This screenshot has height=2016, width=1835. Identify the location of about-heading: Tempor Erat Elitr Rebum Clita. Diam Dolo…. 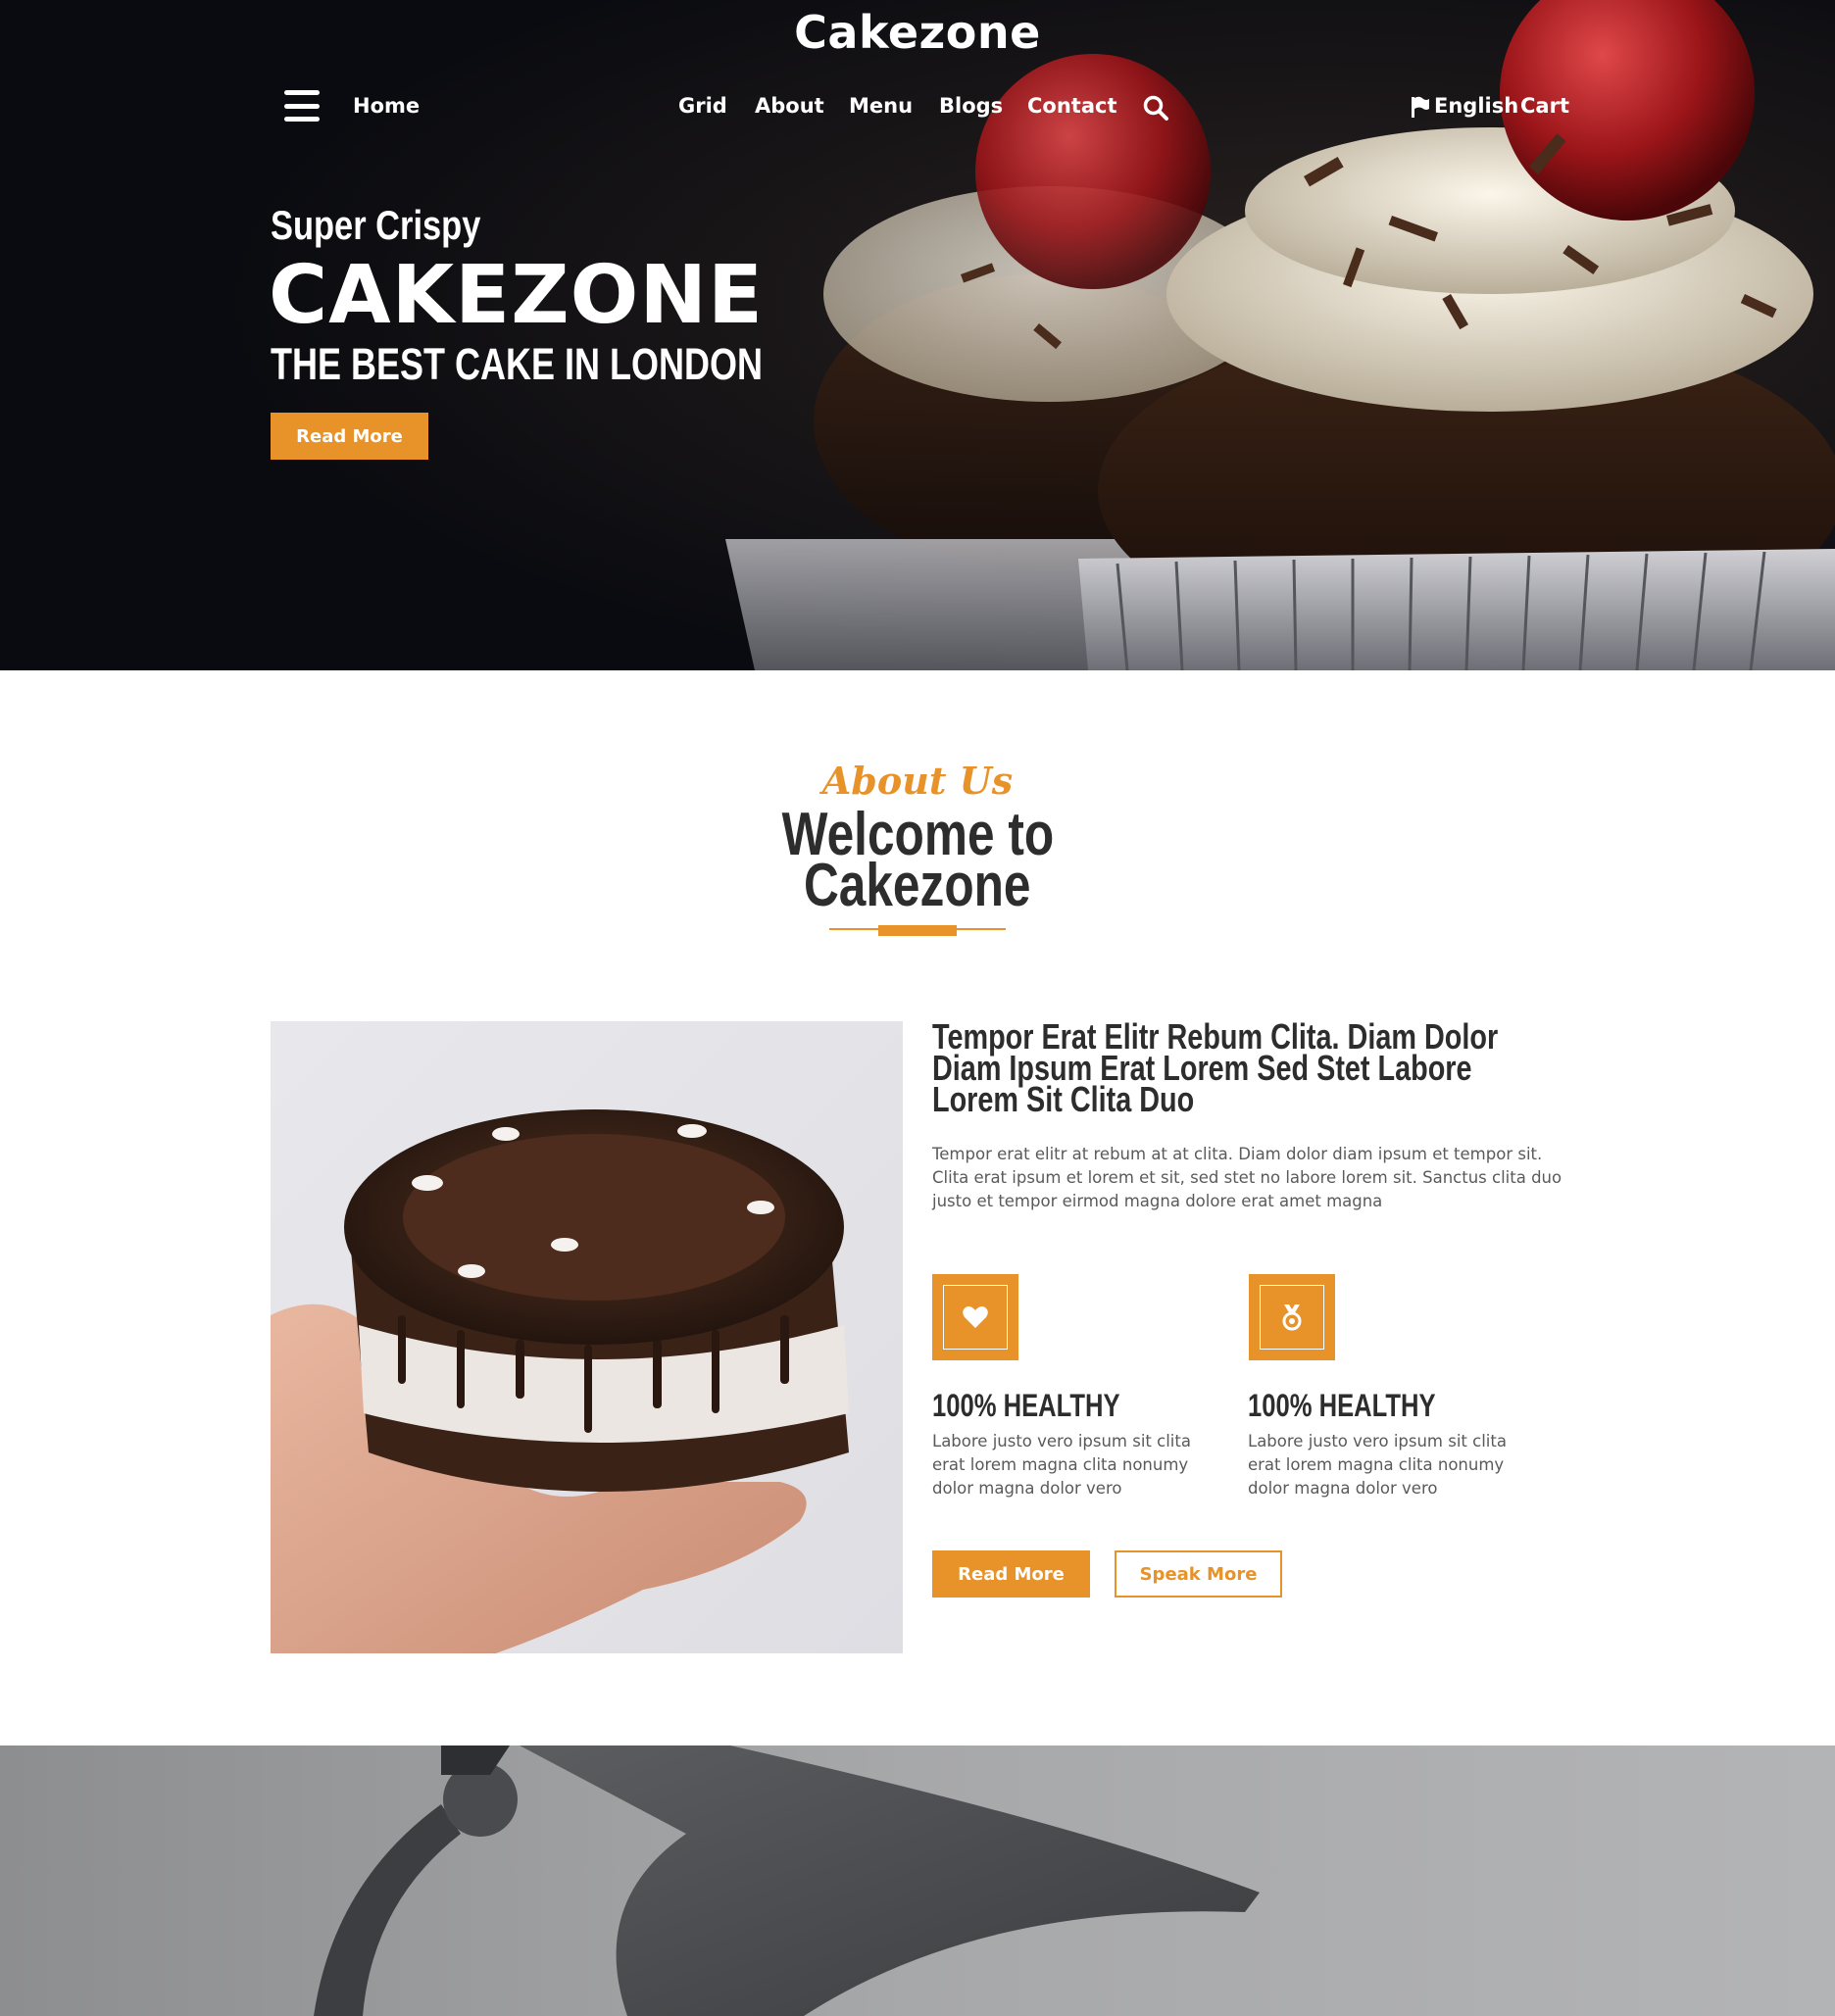
(1215, 1068).